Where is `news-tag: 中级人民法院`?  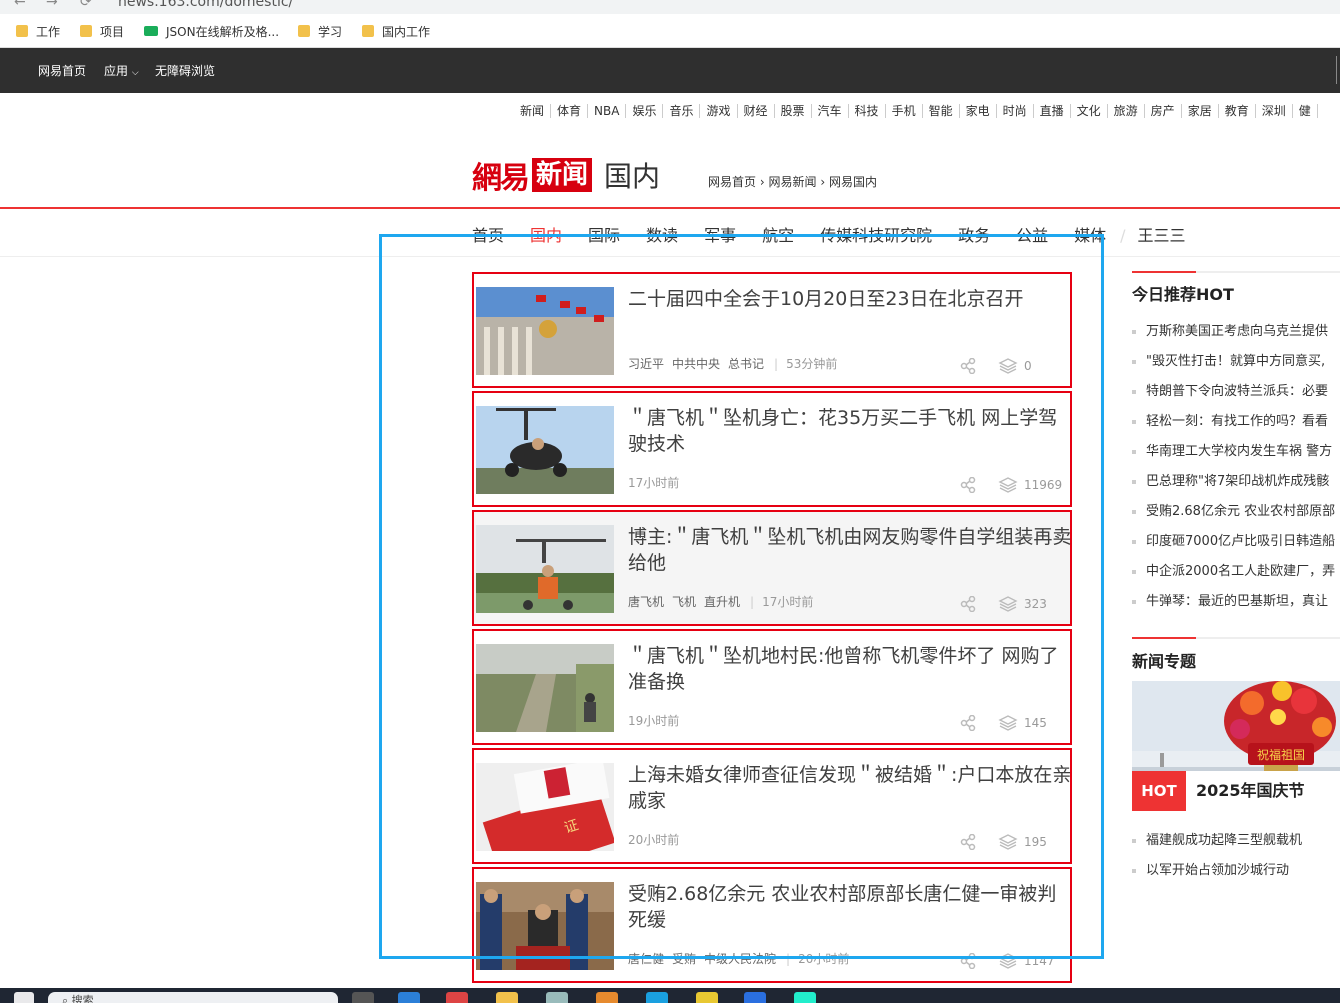 news-tag: 中级人民法院 is located at coordinates (740, 959).